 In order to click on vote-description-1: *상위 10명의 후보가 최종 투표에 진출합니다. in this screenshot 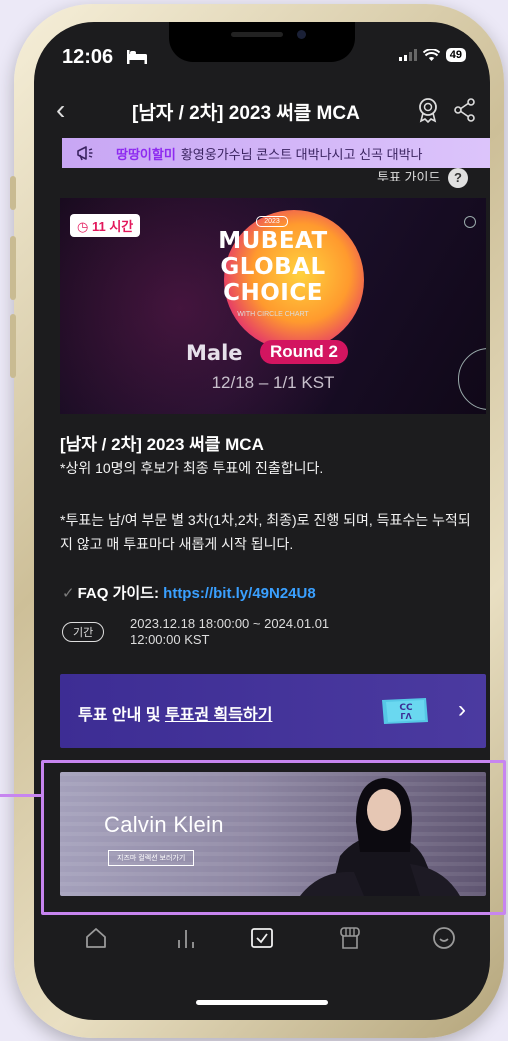, I will do `click(192, 468)`.